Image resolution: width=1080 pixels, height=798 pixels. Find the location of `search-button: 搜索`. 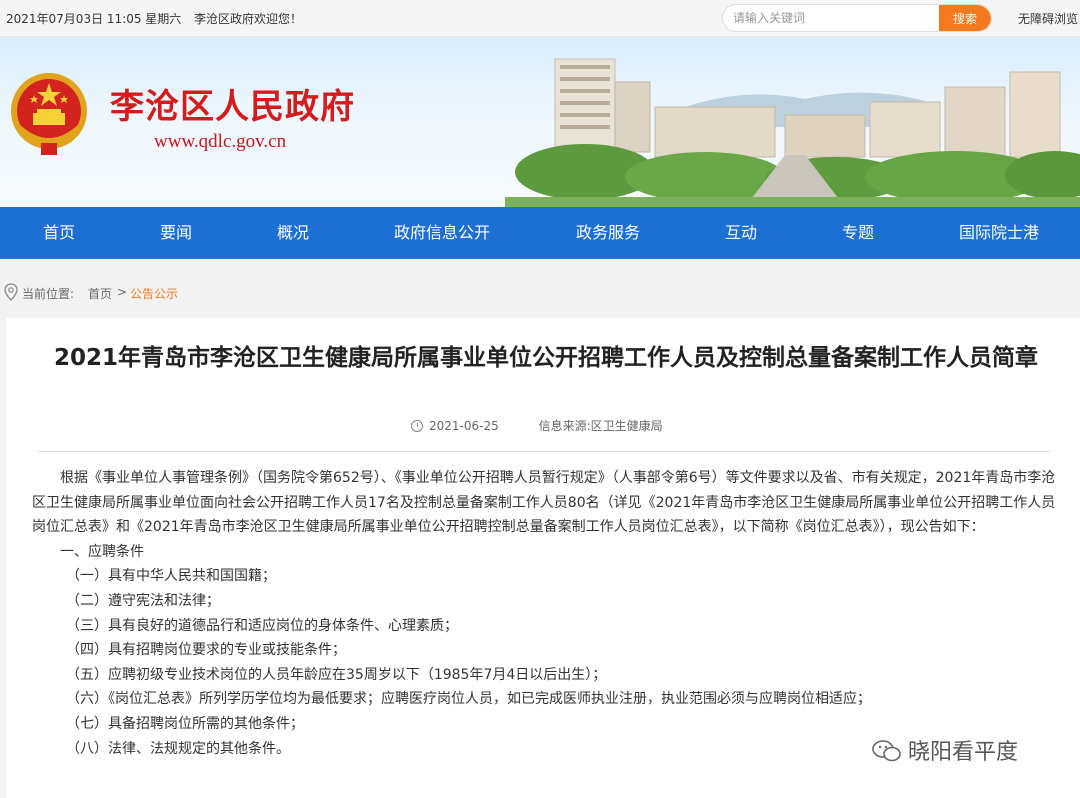

search-button: 搜索 is located at coordinates (965, 18).